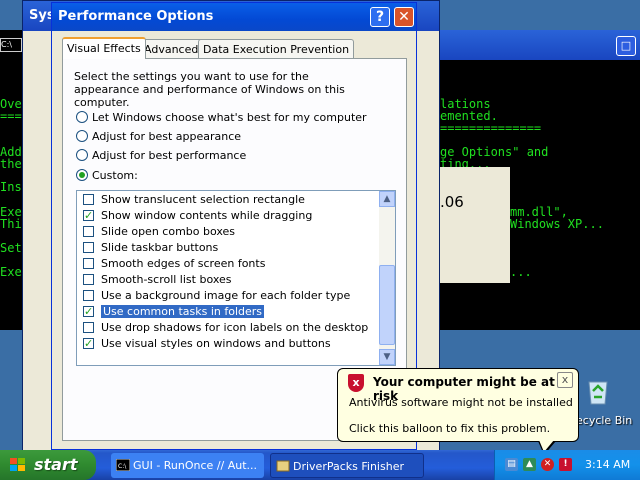 The width and height of the screenshot is (640, 480). Describe the element at coordinates (565, 380) in the screenshot. I see `balloon-close-button: x` at that location.